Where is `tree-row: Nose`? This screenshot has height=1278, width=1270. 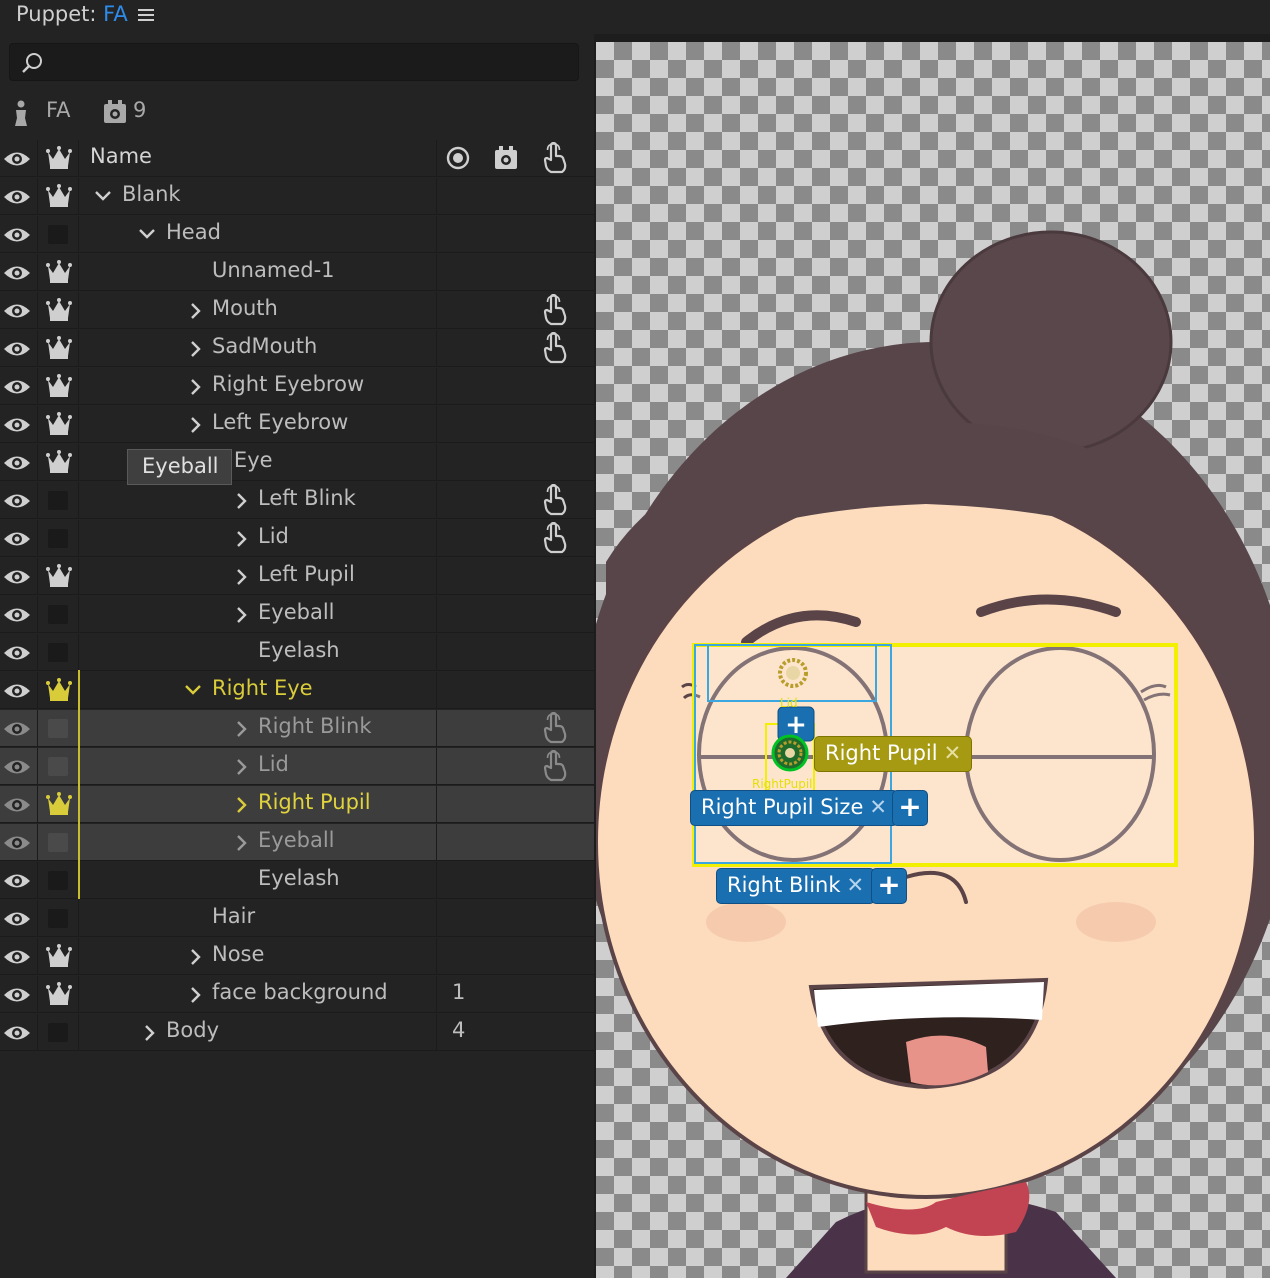
tree-row: Nose is located at coordinates (297, 956).